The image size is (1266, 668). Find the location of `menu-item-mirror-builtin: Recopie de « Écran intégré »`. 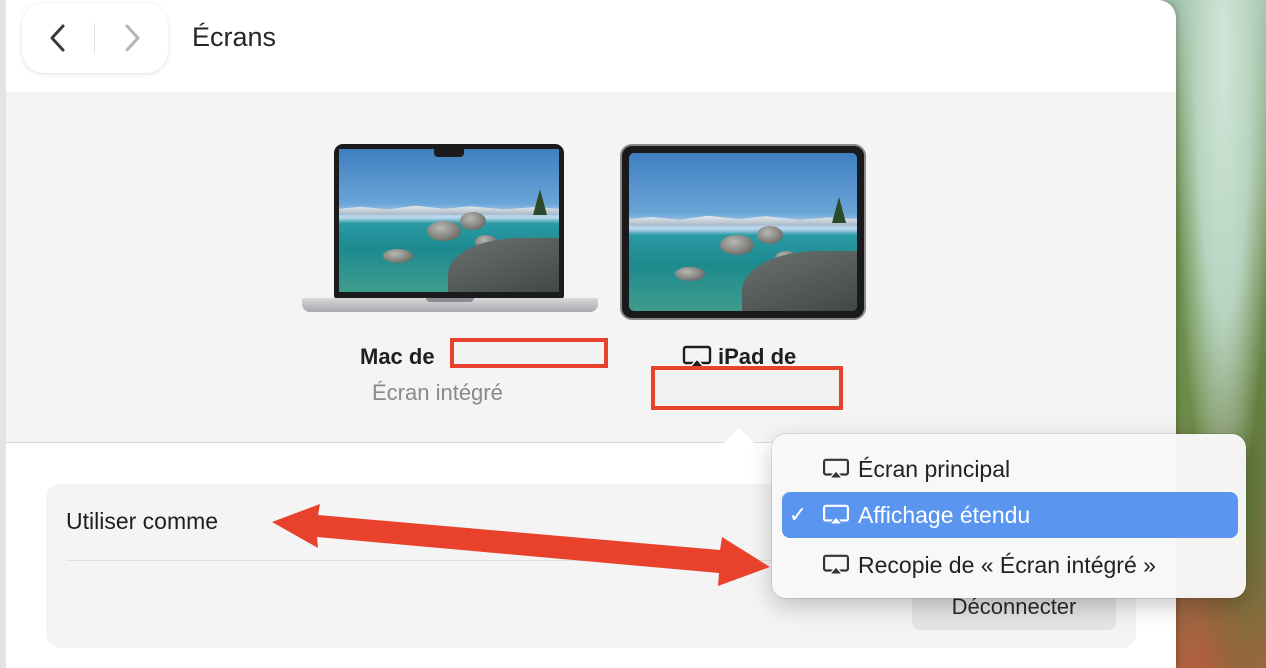

menu-item-mirror-builtin: Recopie de « Écran intégré » is located at coordinates (1010, 565).